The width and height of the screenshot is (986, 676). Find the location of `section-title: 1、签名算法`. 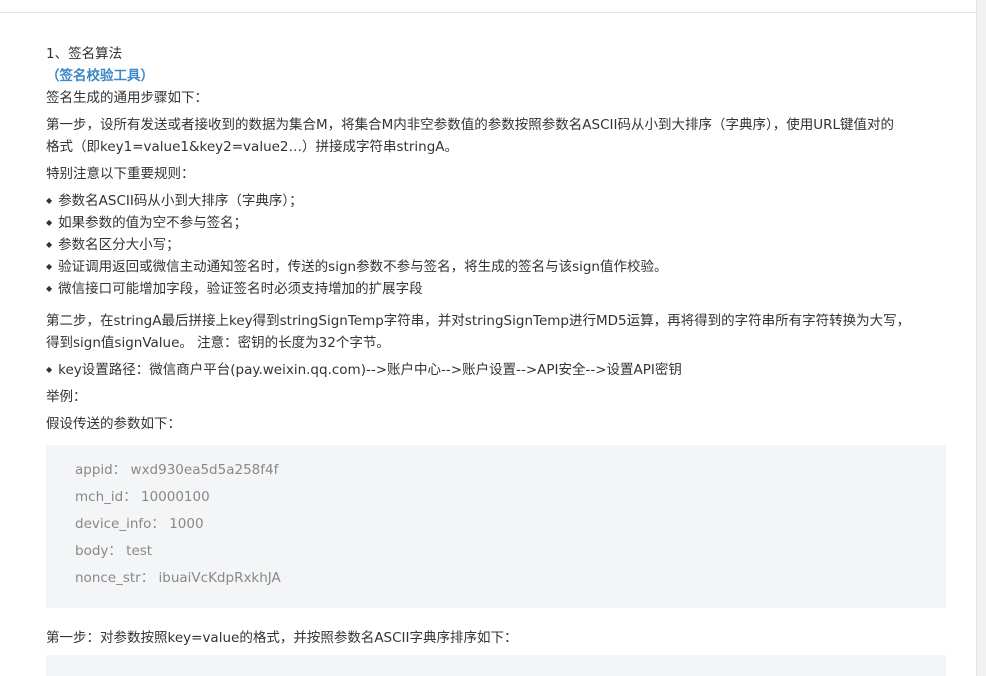

section-title: 1、签名算法 is located at coordinates (84, 54).